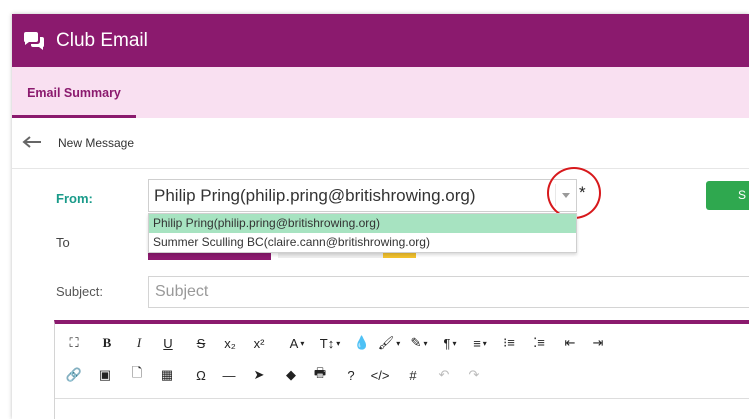 The height and width of the screenshot is (419, 749). I want to click on background-color-icon: 🖌 ▾, so click(389, 343).